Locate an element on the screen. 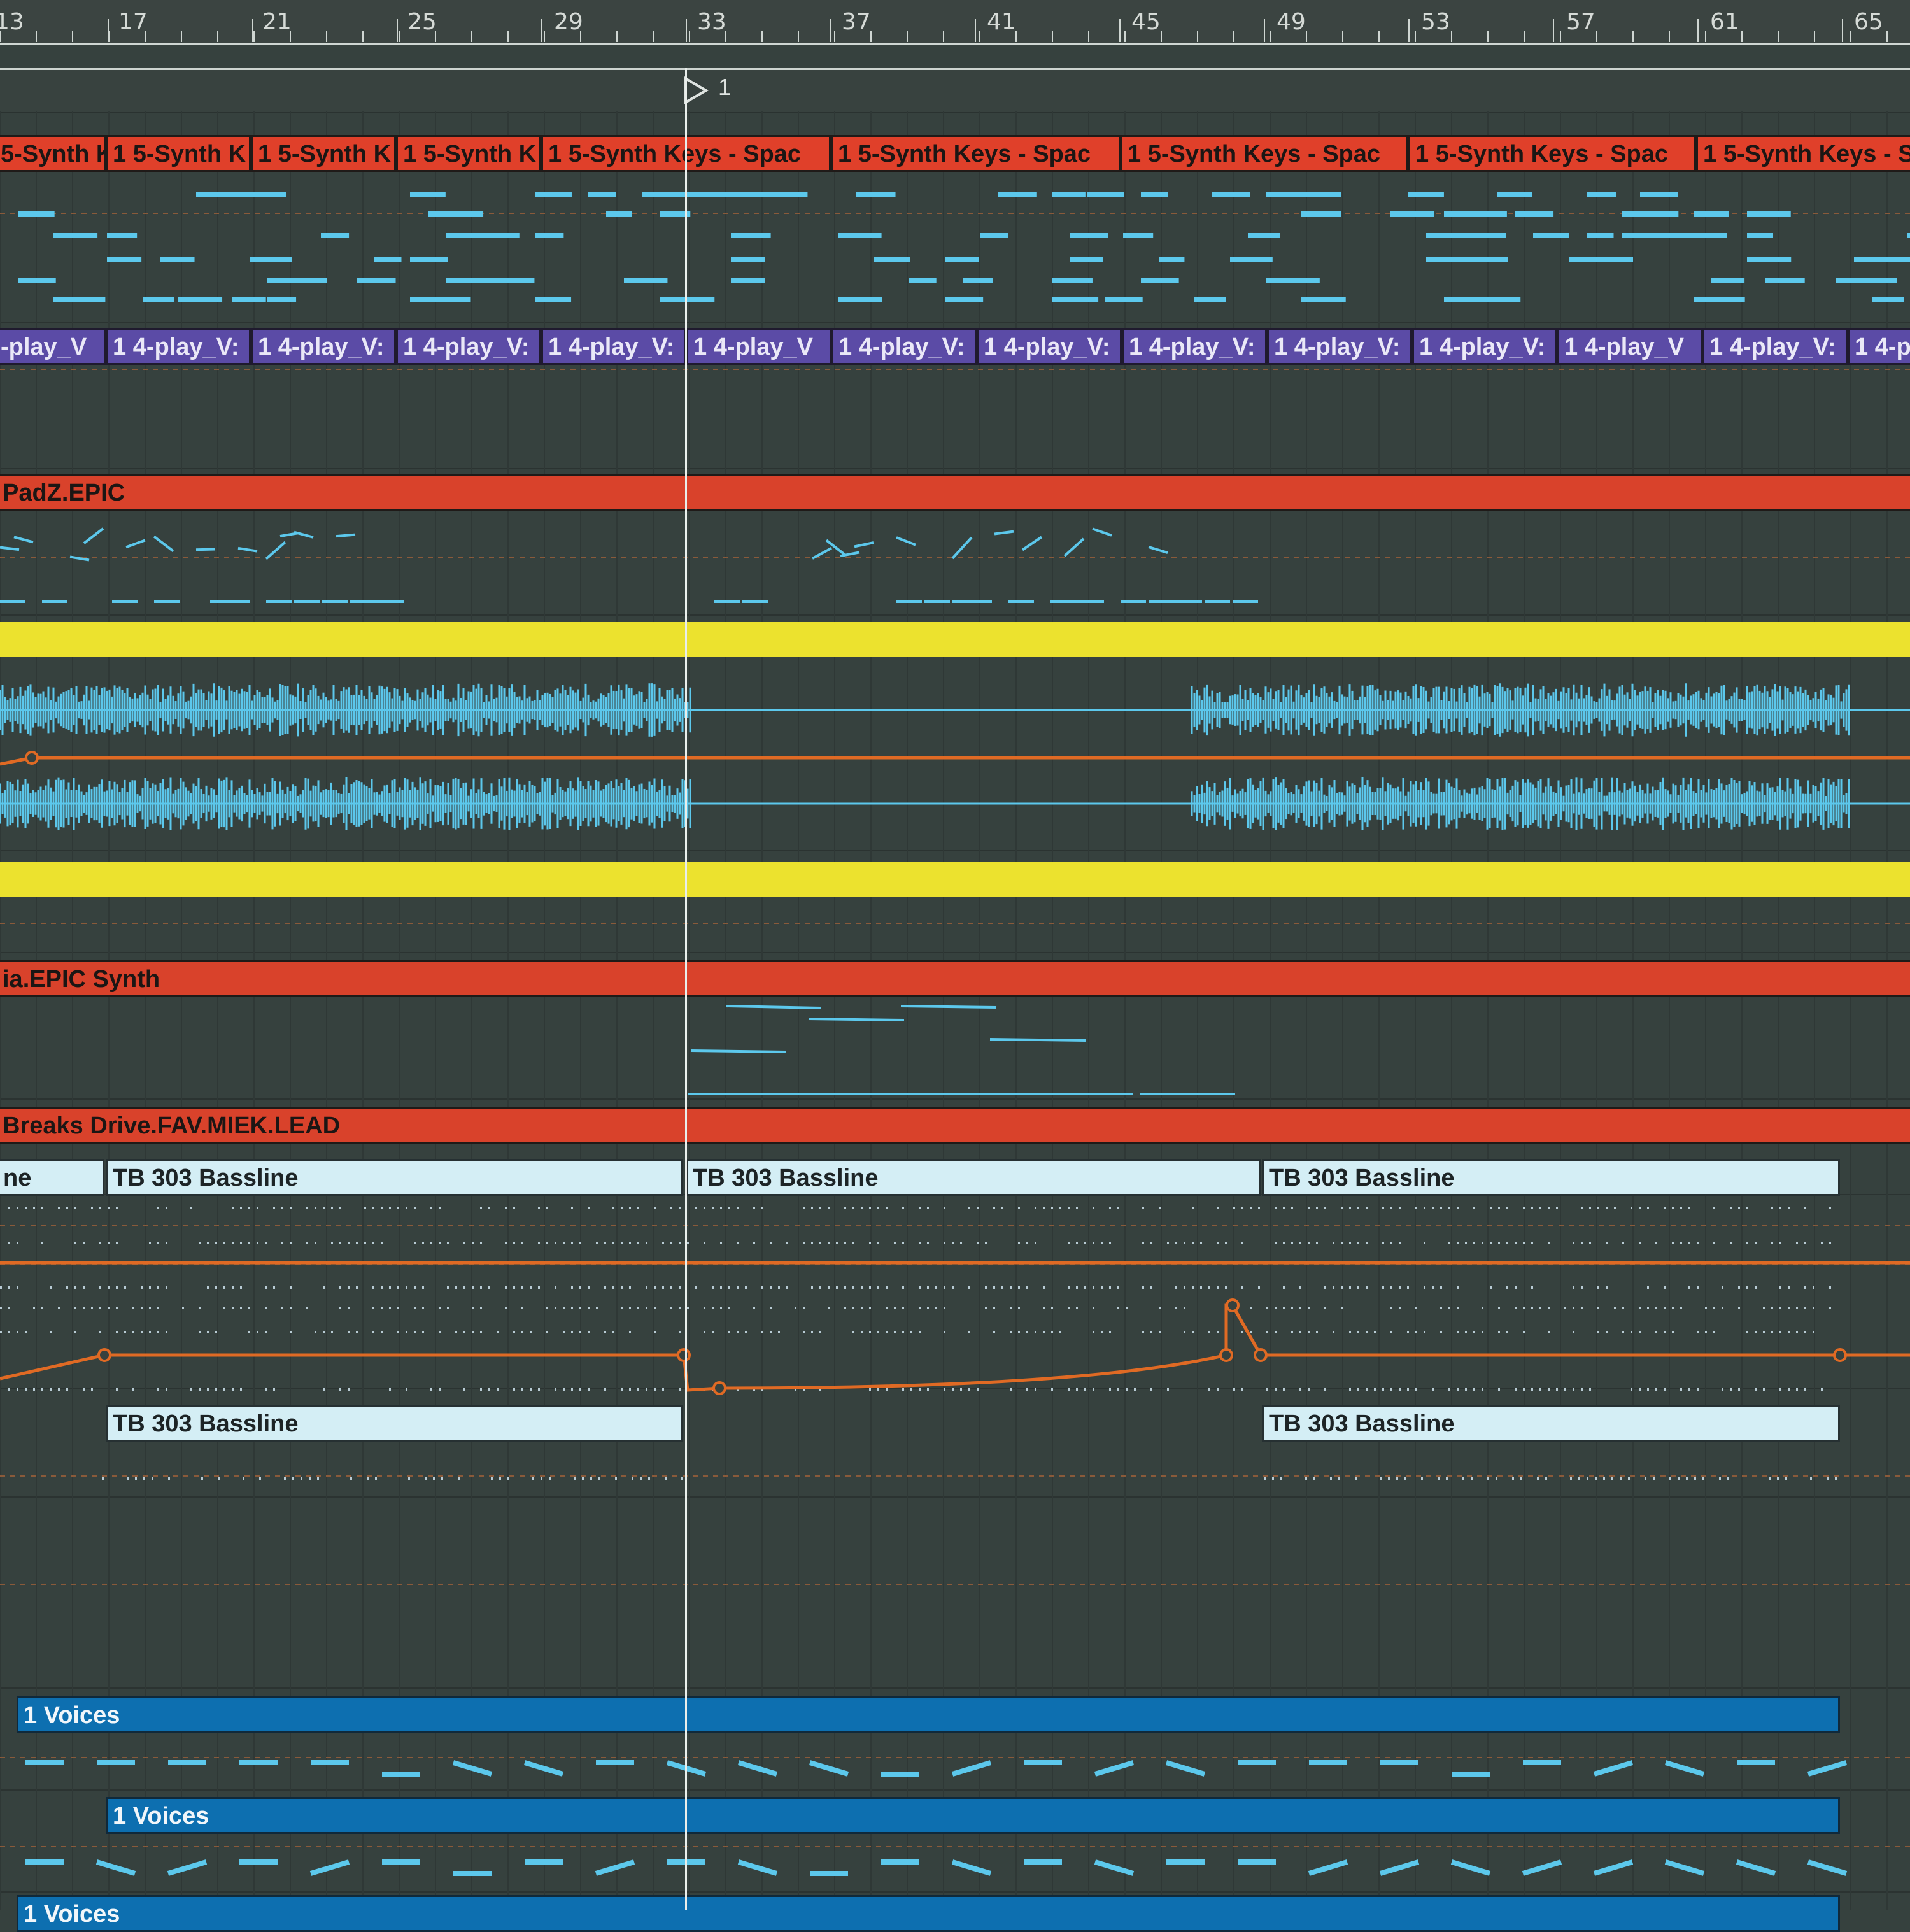 The image size is (1910, 1932). clip-audio-top is located at coordinates (955, 640).